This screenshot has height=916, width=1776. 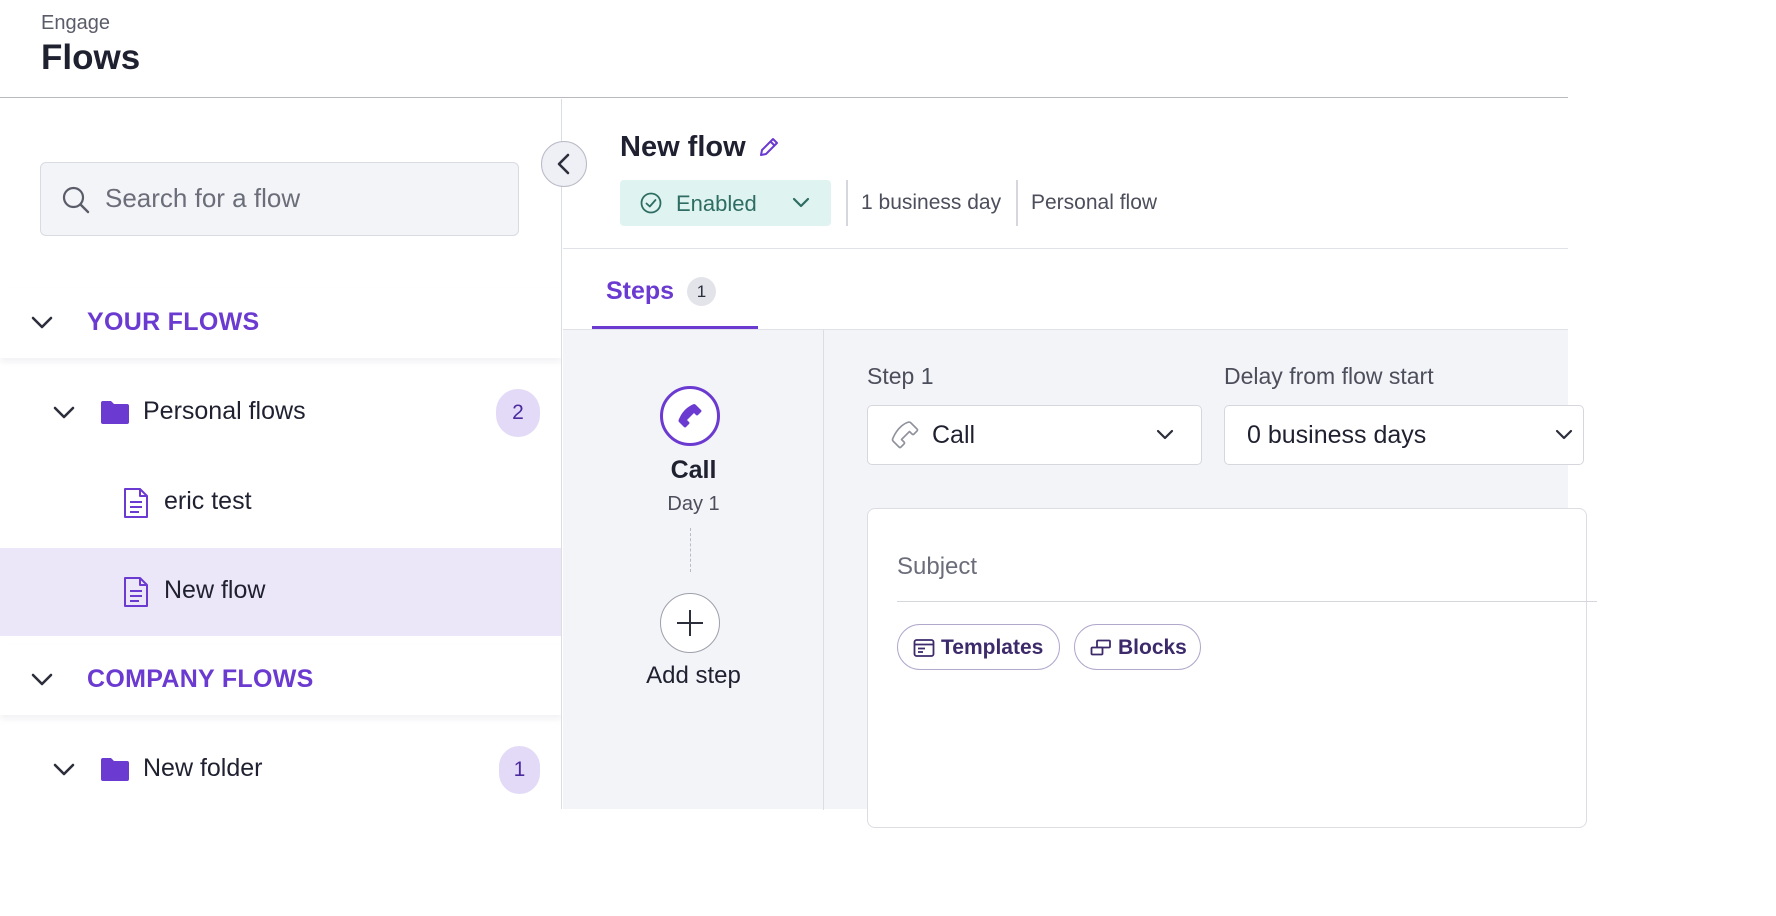 I want to click on collapse-sidebar-button, so click(x=564, y=164).